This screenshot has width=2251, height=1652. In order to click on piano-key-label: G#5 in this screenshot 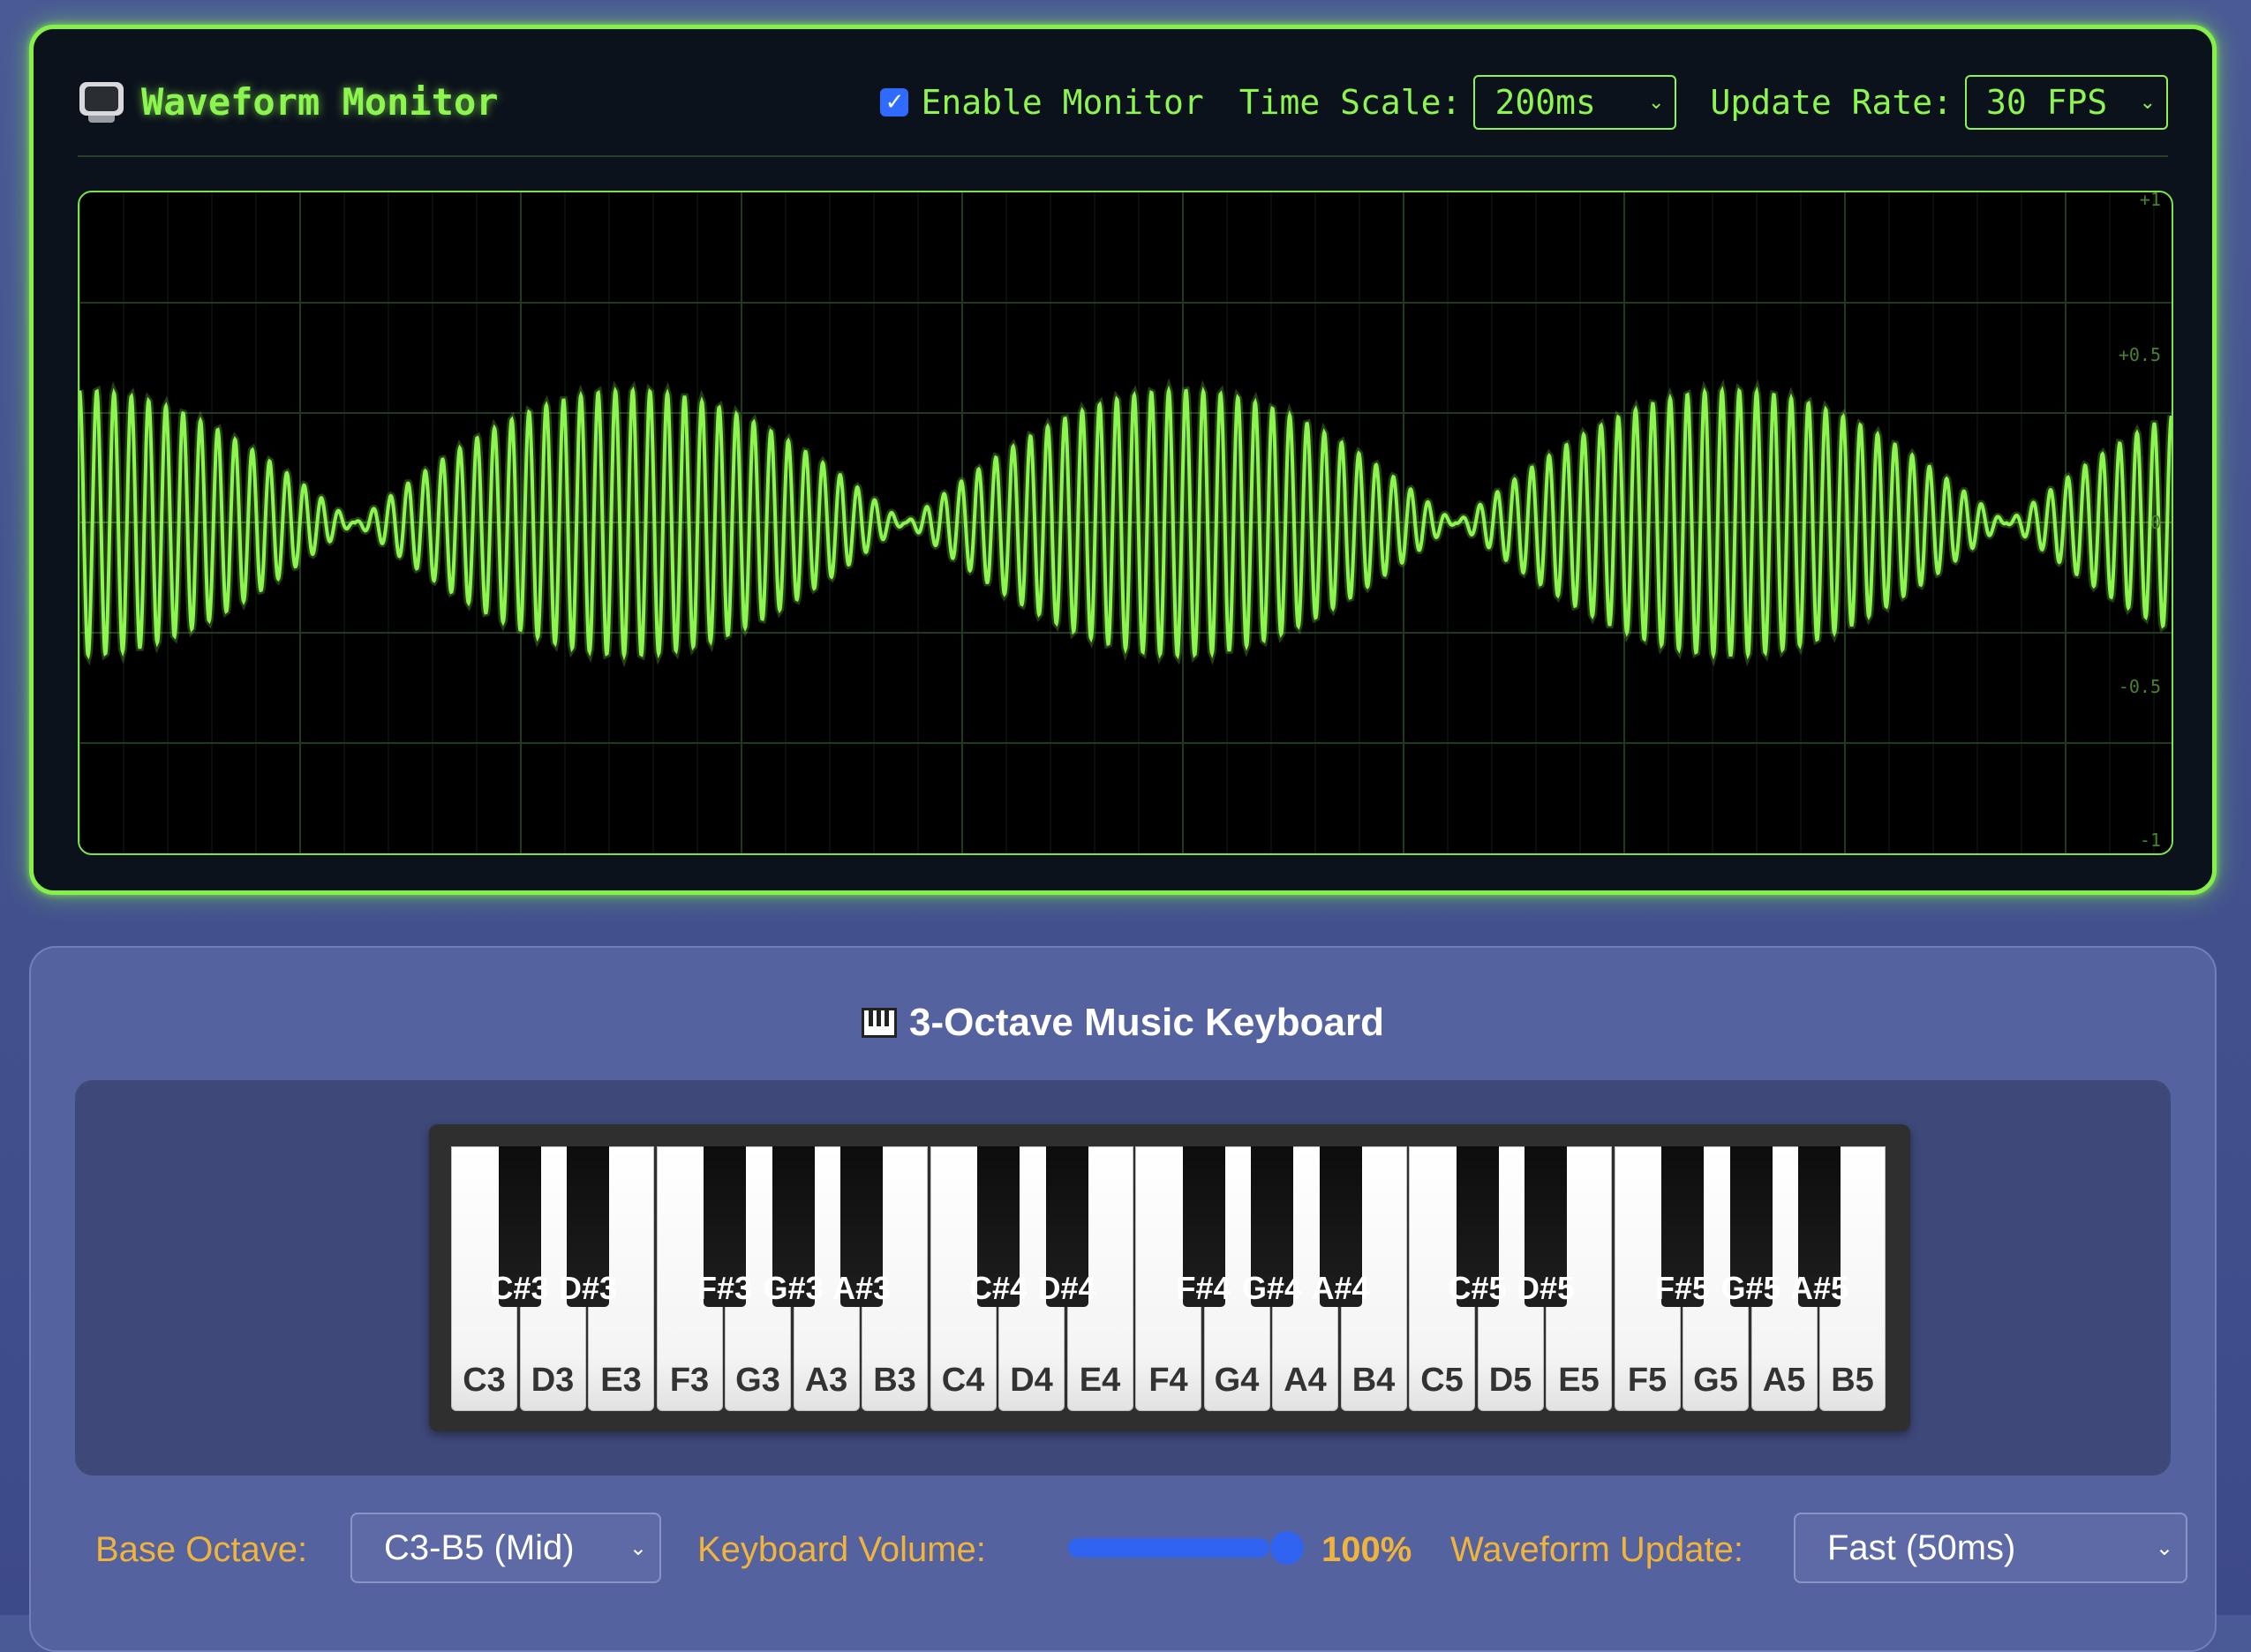, I will do `click(1750, 1288)`.